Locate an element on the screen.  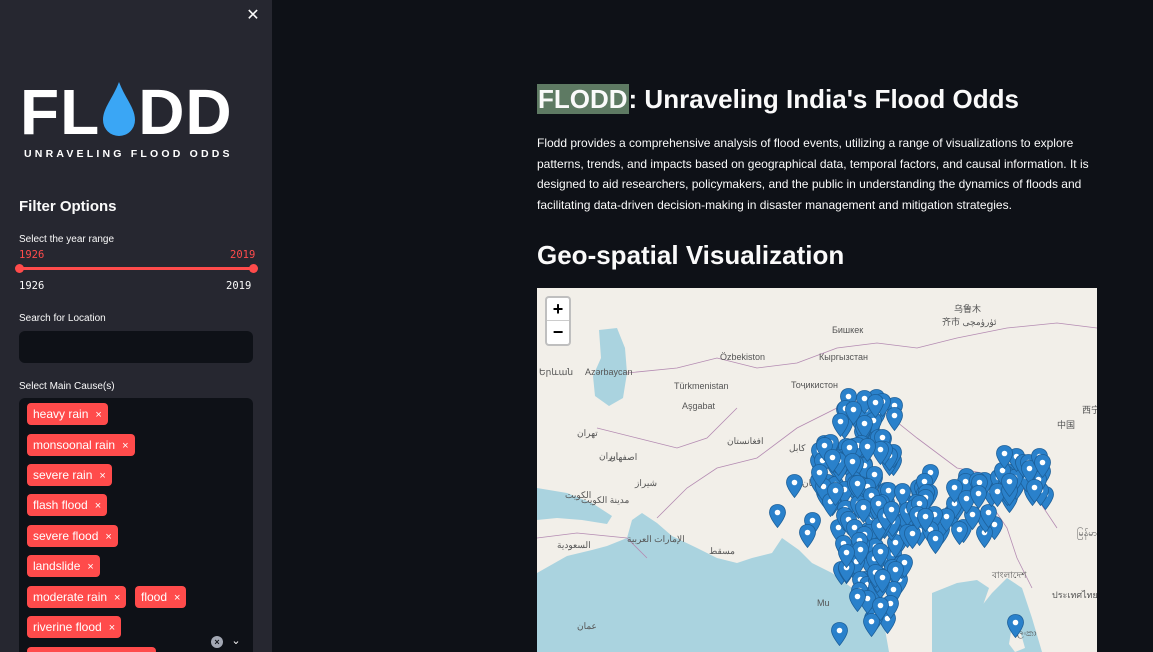
year-range-slider-track is located at coordinates (136, 268).